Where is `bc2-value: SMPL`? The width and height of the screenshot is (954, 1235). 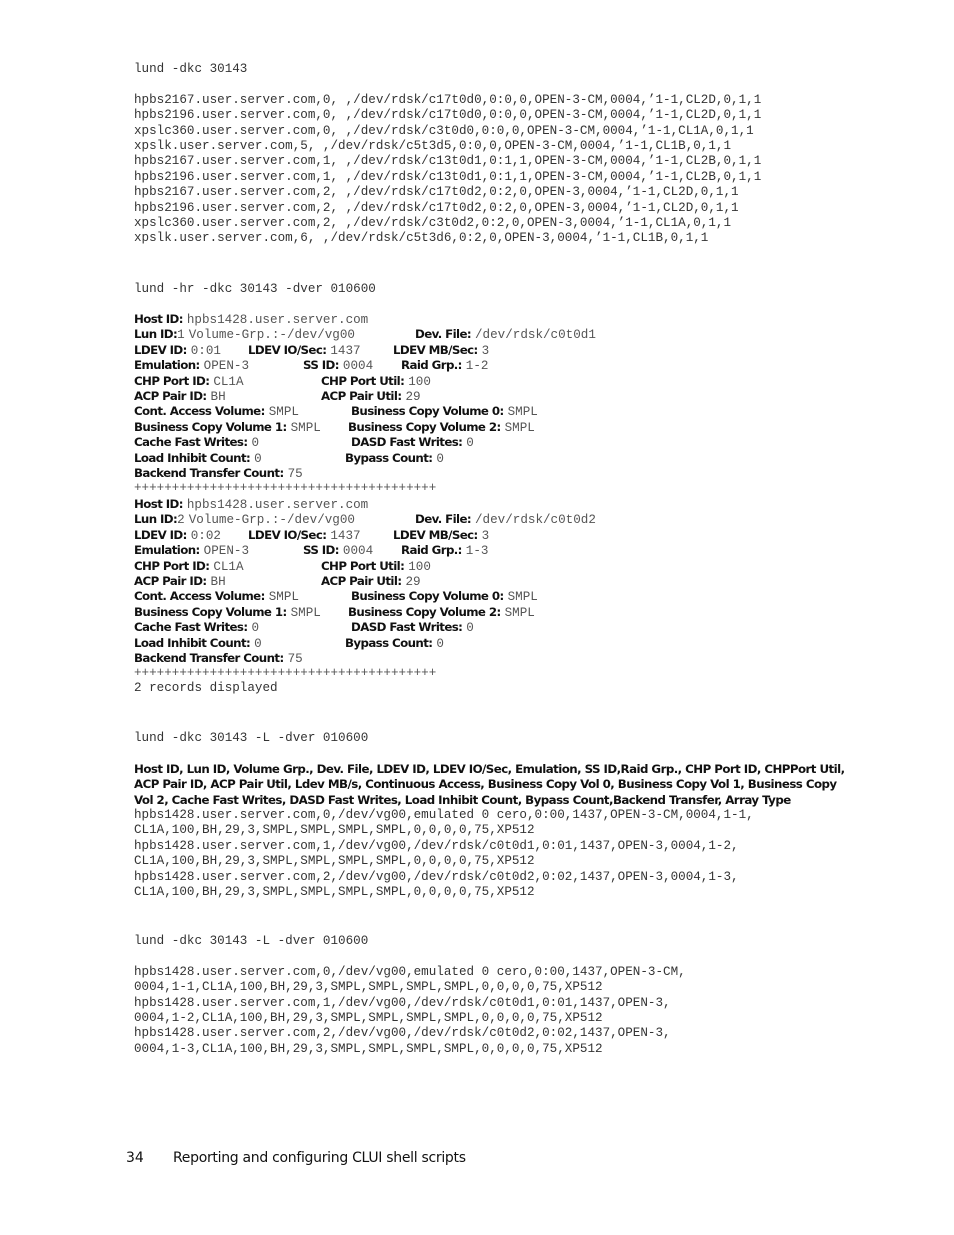 bc2-value: SMPL is located at coordinates (519, 612).